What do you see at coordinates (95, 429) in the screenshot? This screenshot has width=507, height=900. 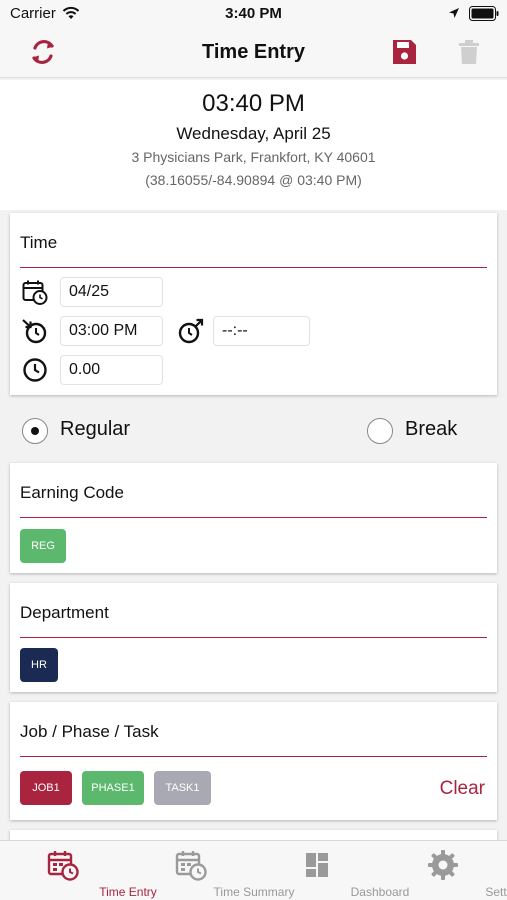 I see `regular-label: Regular` at bounding box center [95, 429].